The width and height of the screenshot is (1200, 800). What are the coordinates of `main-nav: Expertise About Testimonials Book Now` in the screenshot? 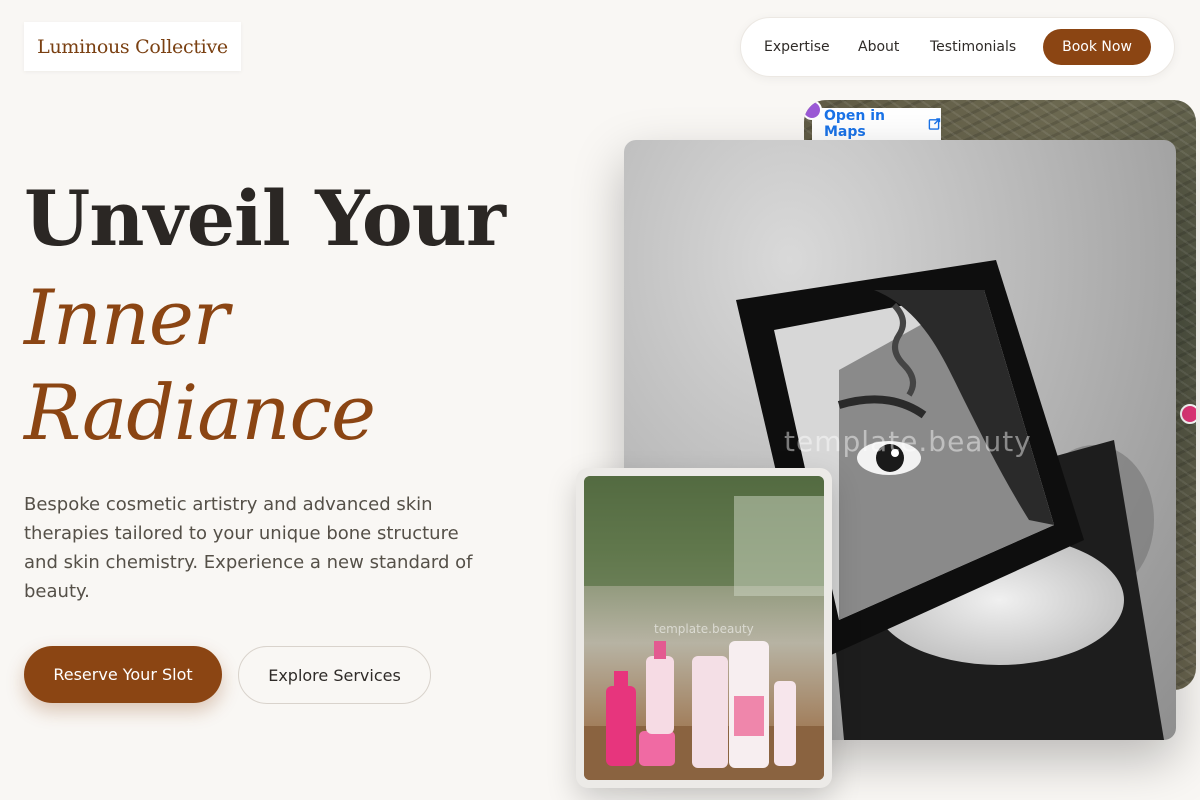 It's located at (957, 47).